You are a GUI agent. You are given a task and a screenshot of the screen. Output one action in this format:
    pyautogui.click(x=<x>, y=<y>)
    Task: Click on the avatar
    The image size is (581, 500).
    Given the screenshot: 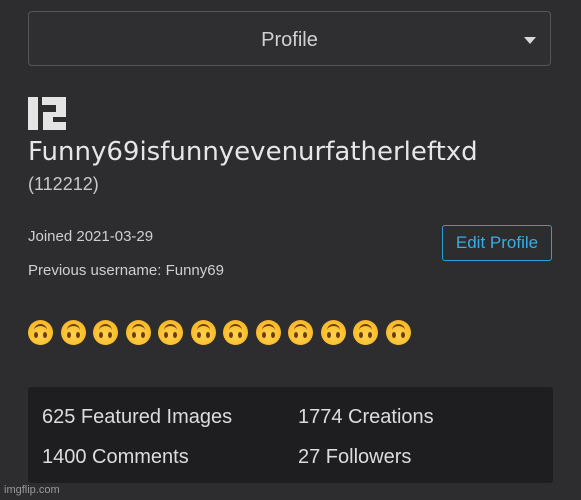 What is the action you would take?
    pyautogui.click(x=48, y=116)
    